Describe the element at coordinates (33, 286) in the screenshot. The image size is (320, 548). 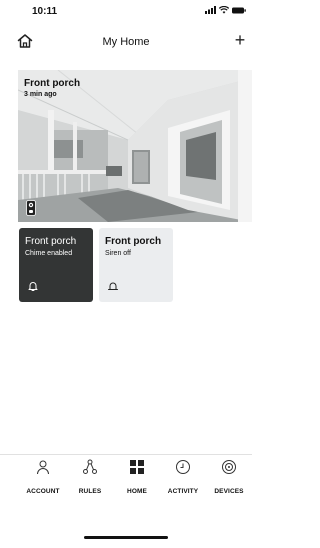
I see `bell-icon` at that location.